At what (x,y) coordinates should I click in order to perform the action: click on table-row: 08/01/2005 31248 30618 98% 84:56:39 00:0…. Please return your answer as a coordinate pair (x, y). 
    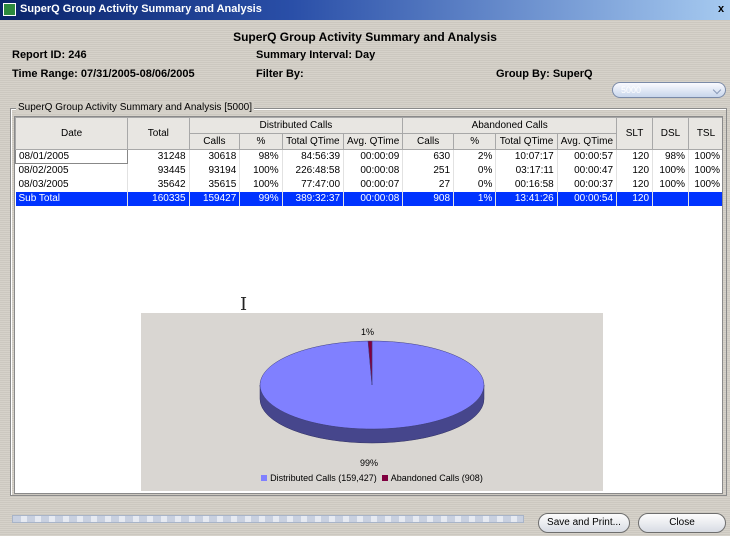
    Looking at the image, I should click on (368, 156).